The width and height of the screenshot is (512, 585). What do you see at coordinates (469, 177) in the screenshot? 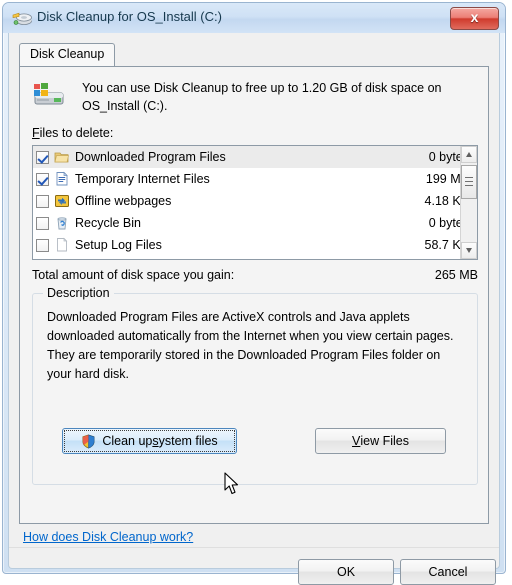
I see `grip-icon` at bounding box center [469, 177].